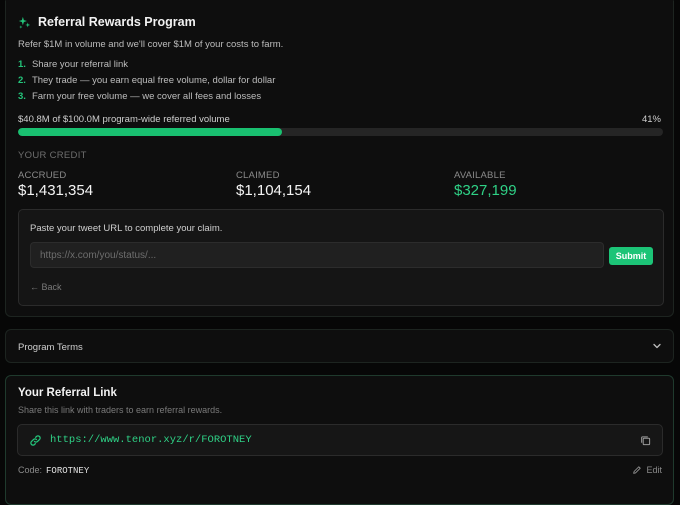 The height and width of the screenshot is (505, 680). I want to click on step-number: 1., so click(22, 64).